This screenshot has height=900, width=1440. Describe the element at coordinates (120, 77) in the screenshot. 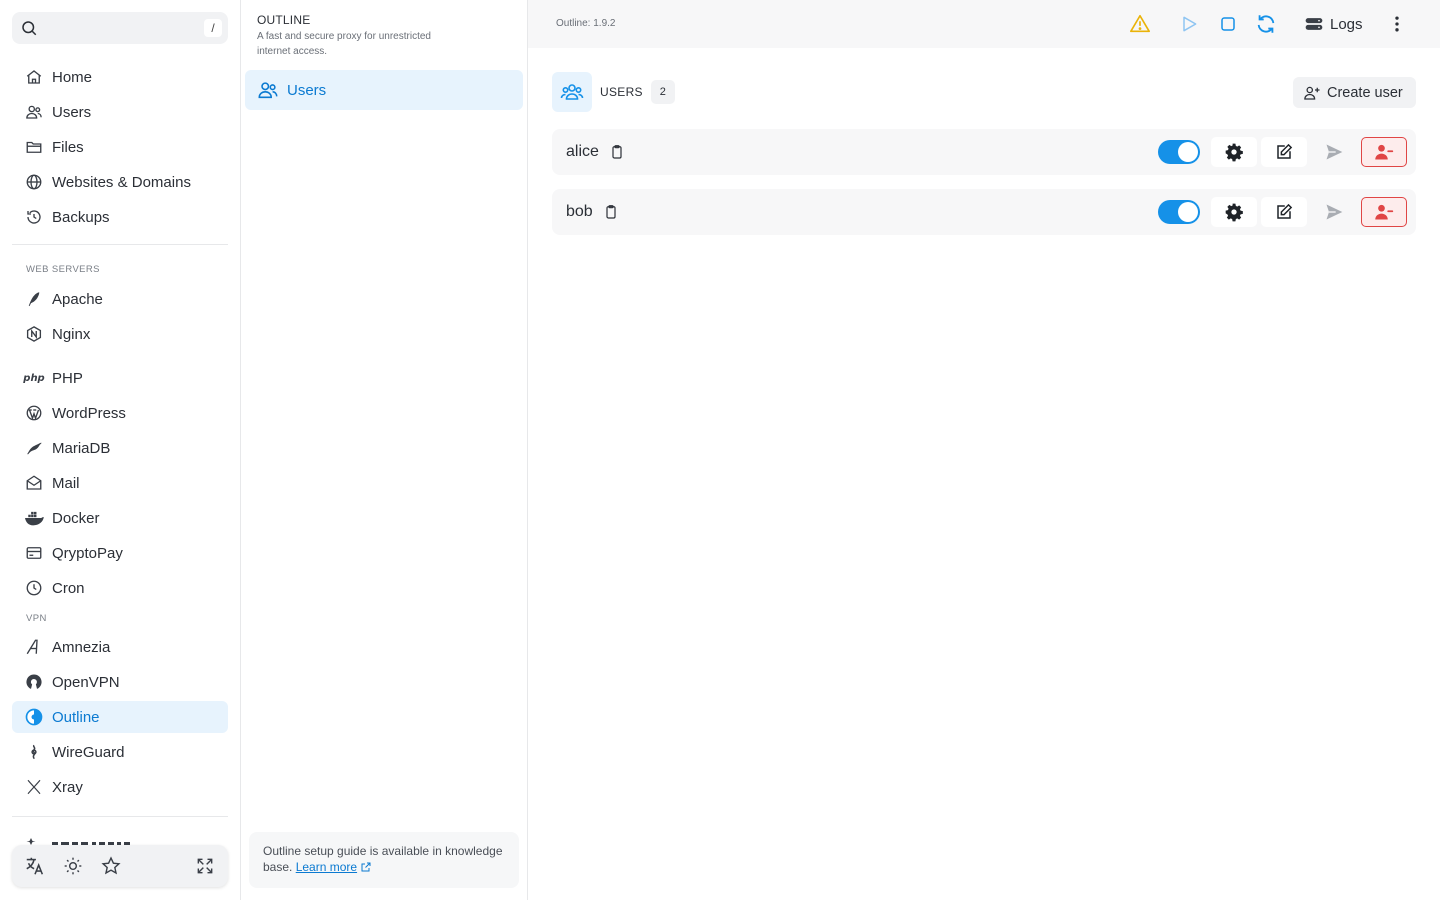

I see `sidebar-item-home: Home` at that location.